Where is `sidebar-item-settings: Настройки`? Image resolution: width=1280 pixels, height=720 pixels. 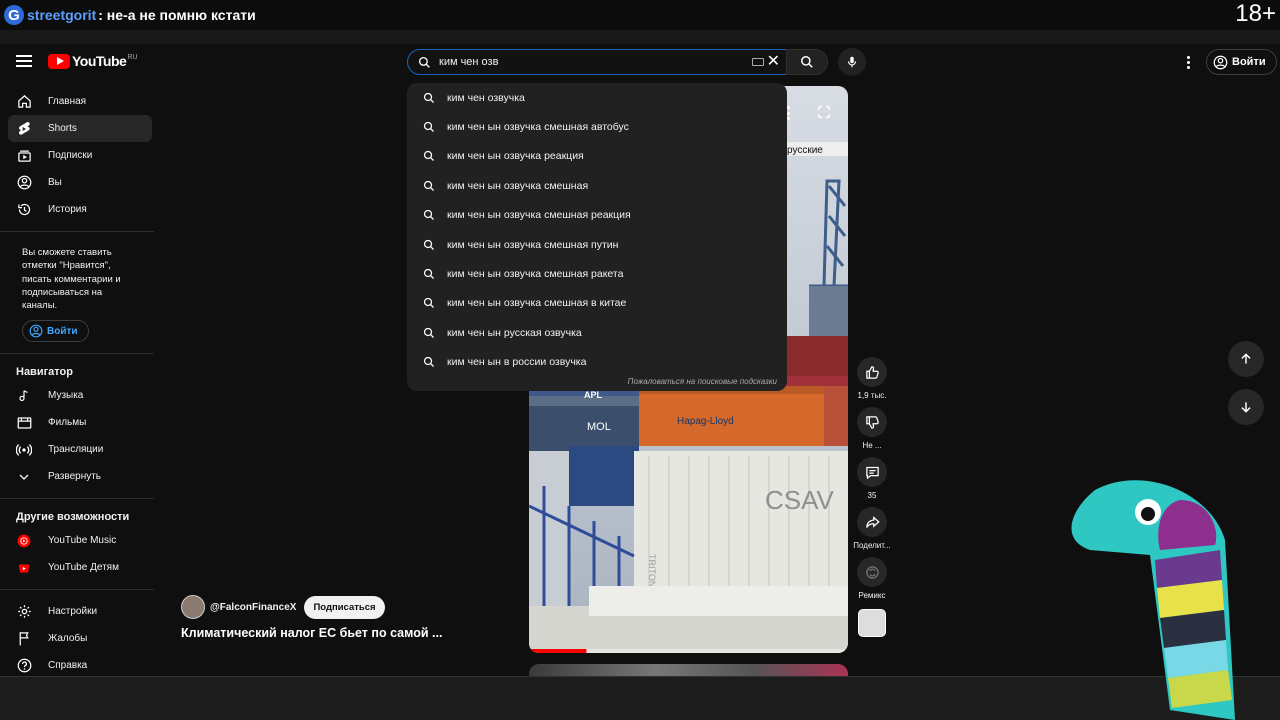 sidebar-item-settings: Настройки is located at coordinates (80, 611).